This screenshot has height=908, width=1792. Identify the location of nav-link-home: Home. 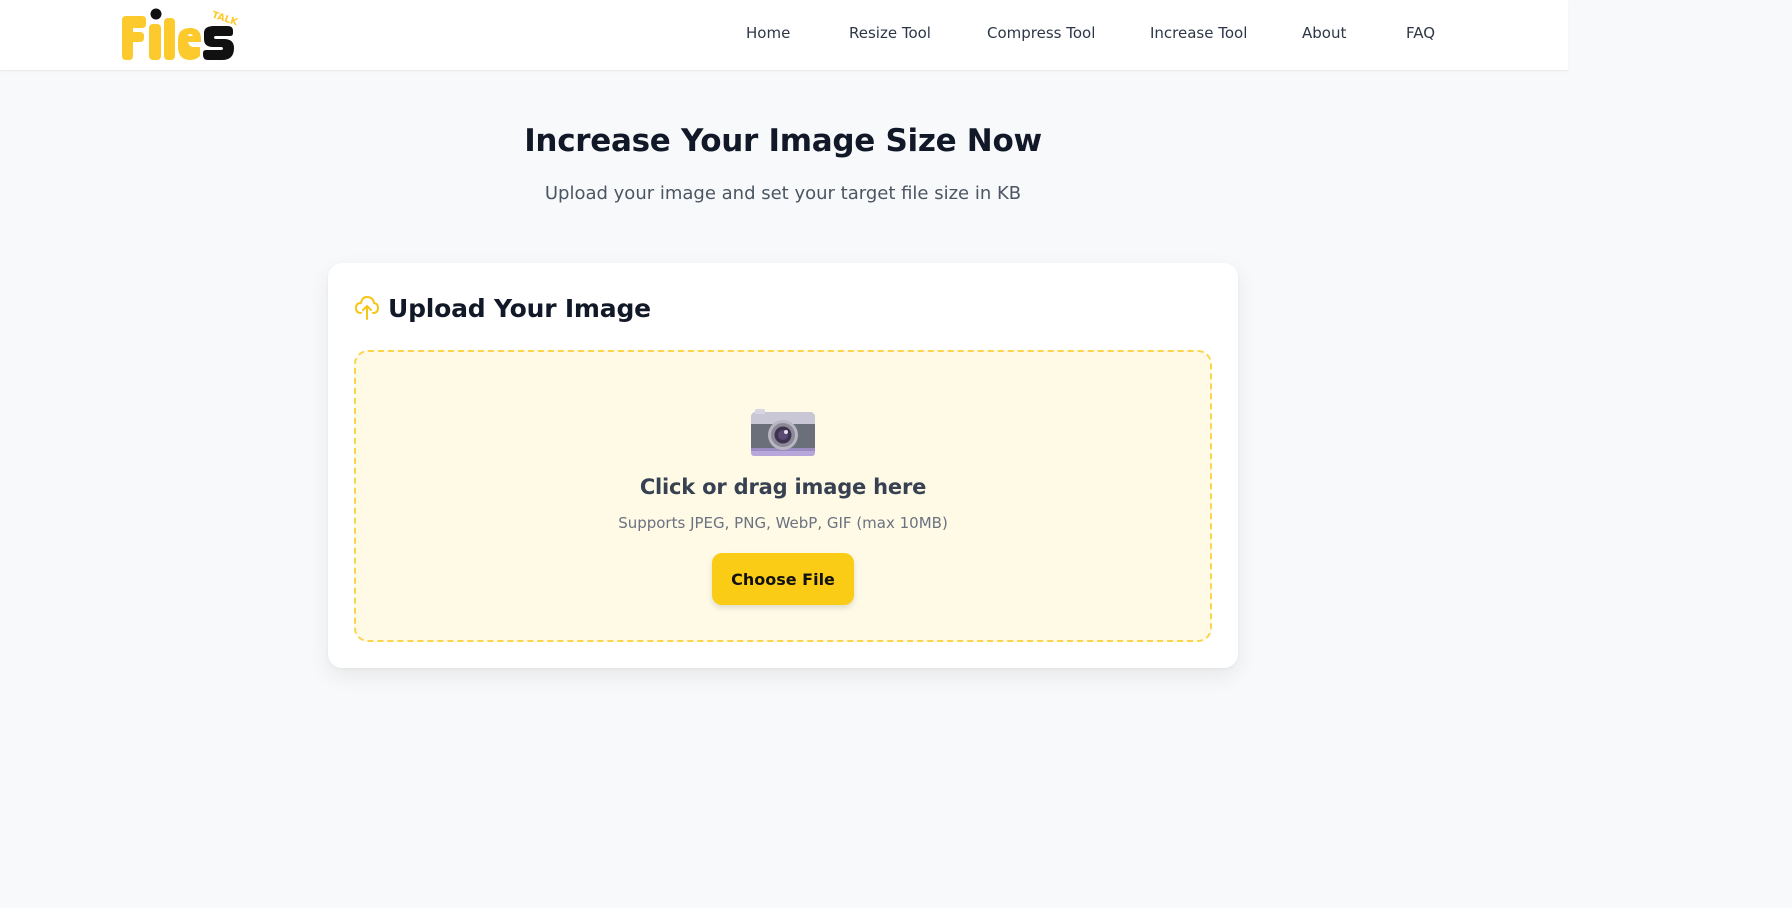
(768, 33).